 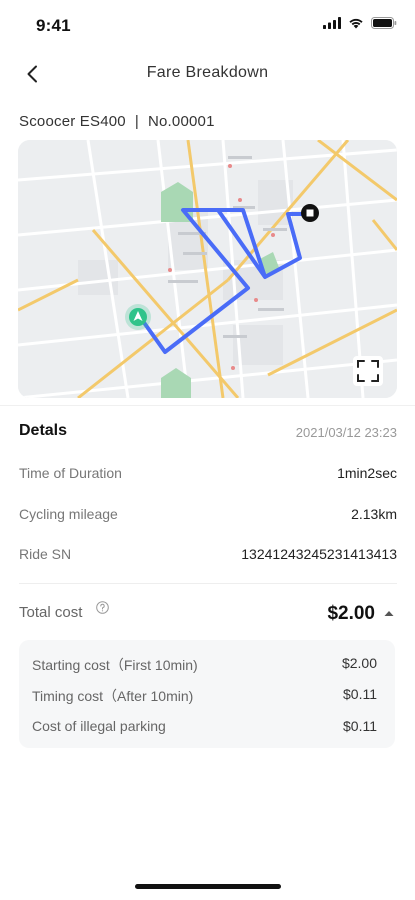 What do you see at coordinates (102, 607) in the screenshot?
I see `question-circle-icon` at bounding box center [102, 607].